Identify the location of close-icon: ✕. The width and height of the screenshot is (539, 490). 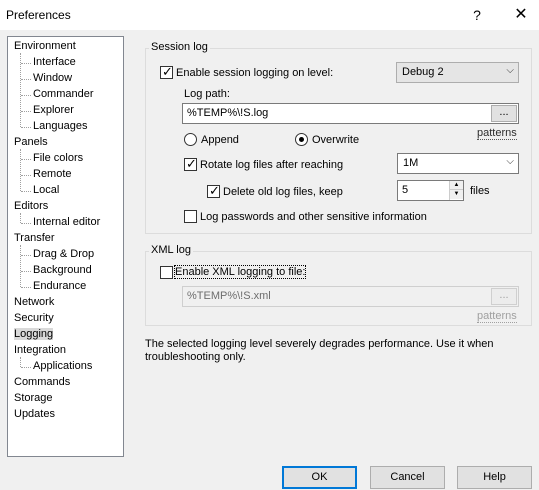
(521, 15).